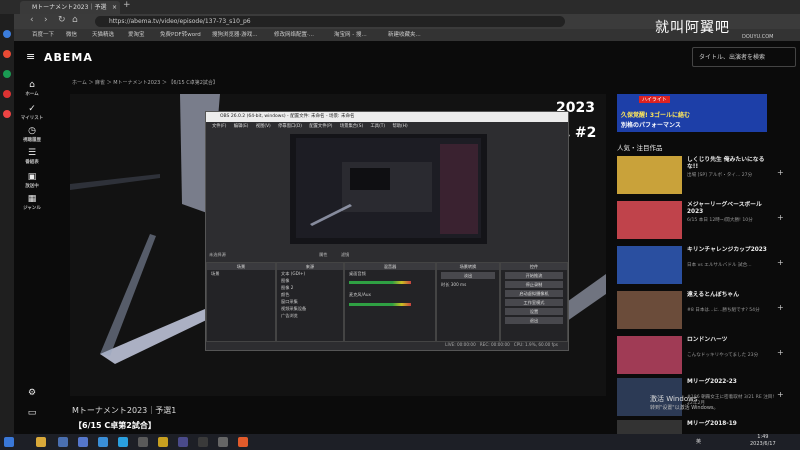 This screenshot has height=450, width=800. Describe the element at coordinates (70, 7) in the screenshot. I see `browser-tab: Mトーナメント2023｜予選 ×` at that location.